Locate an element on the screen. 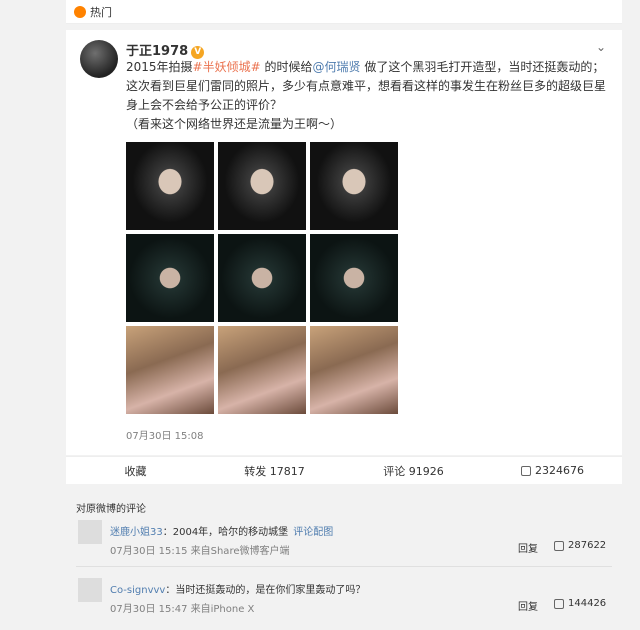 This screenshot has width=640, height=630. divider is located at coordinates (344, 566).